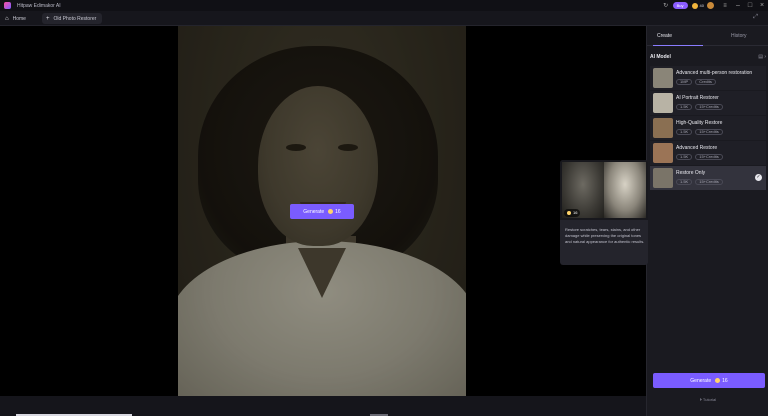  Describe the element at coordinates (699, 123) in the screenshot. I see `model-name: High-Quality Restore` at that location.